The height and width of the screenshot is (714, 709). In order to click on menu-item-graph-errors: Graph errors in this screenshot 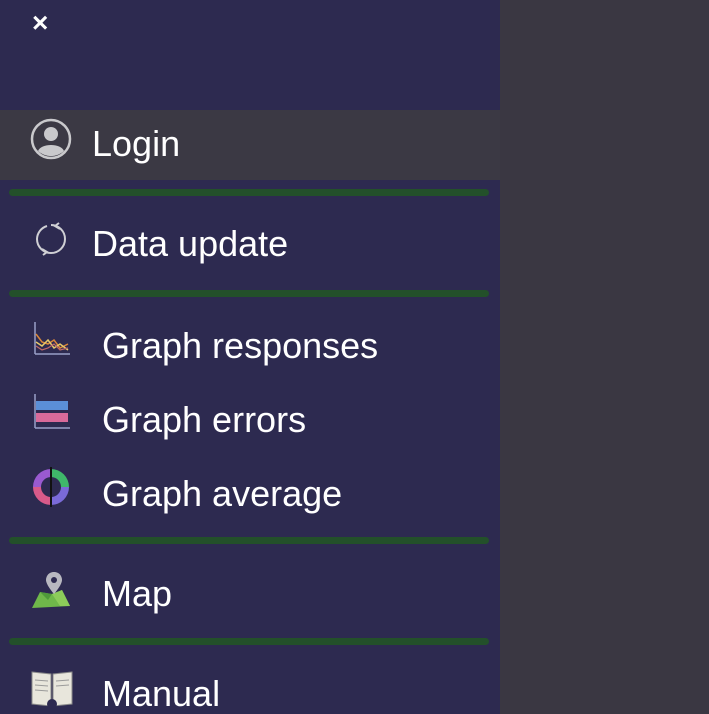, I will do `click(250, 420)`.